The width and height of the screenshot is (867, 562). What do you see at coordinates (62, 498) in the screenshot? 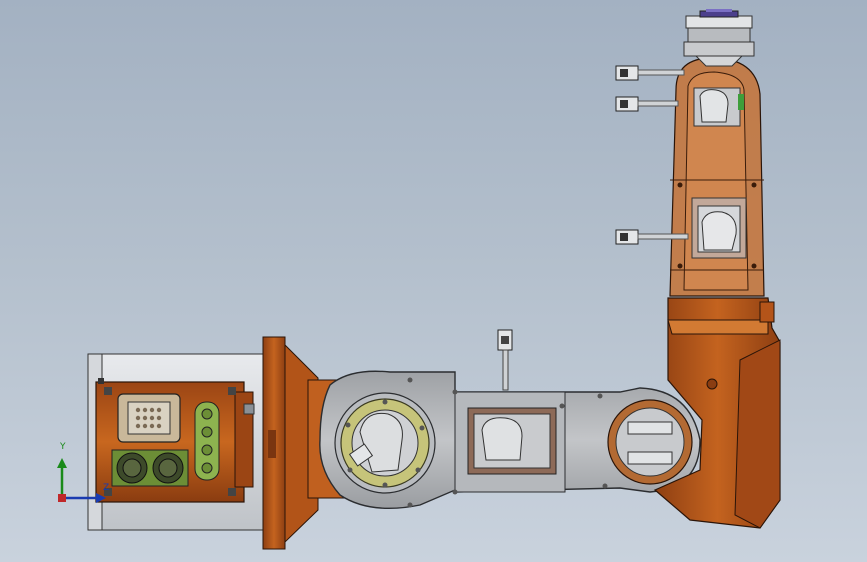
I see `x-axis-marker` at bounding box center [62, 498].